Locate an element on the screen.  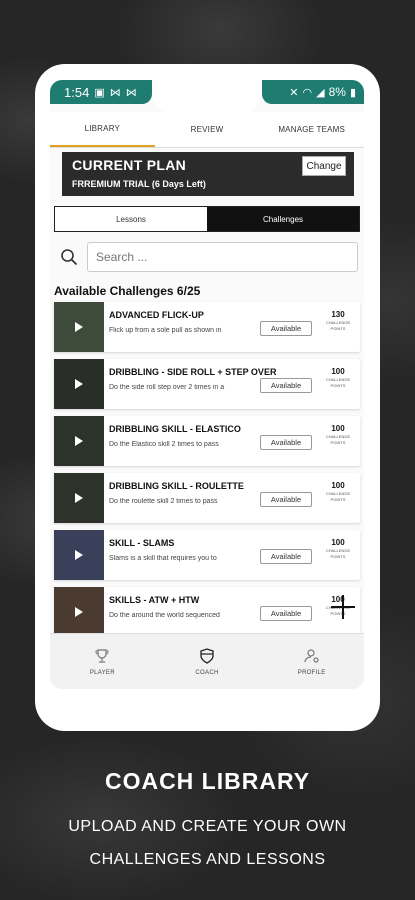
content-type-toggle: Lessons Challenges is located at coordinates (207, 219).